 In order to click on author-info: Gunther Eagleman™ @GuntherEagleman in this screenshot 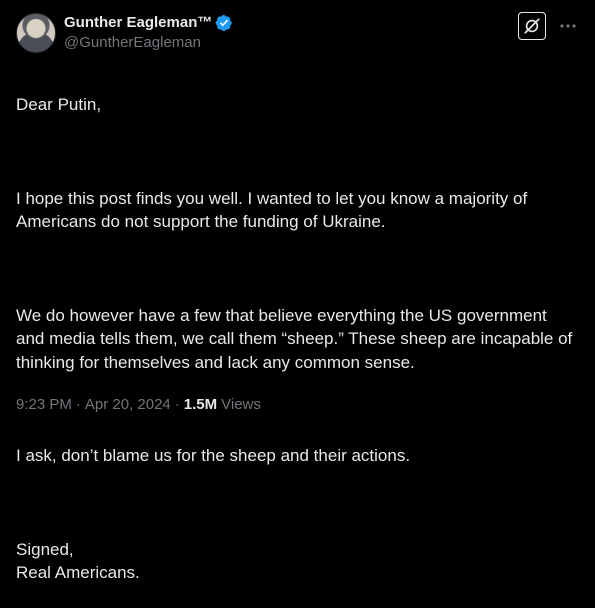, I will do `click(148, 33)`.